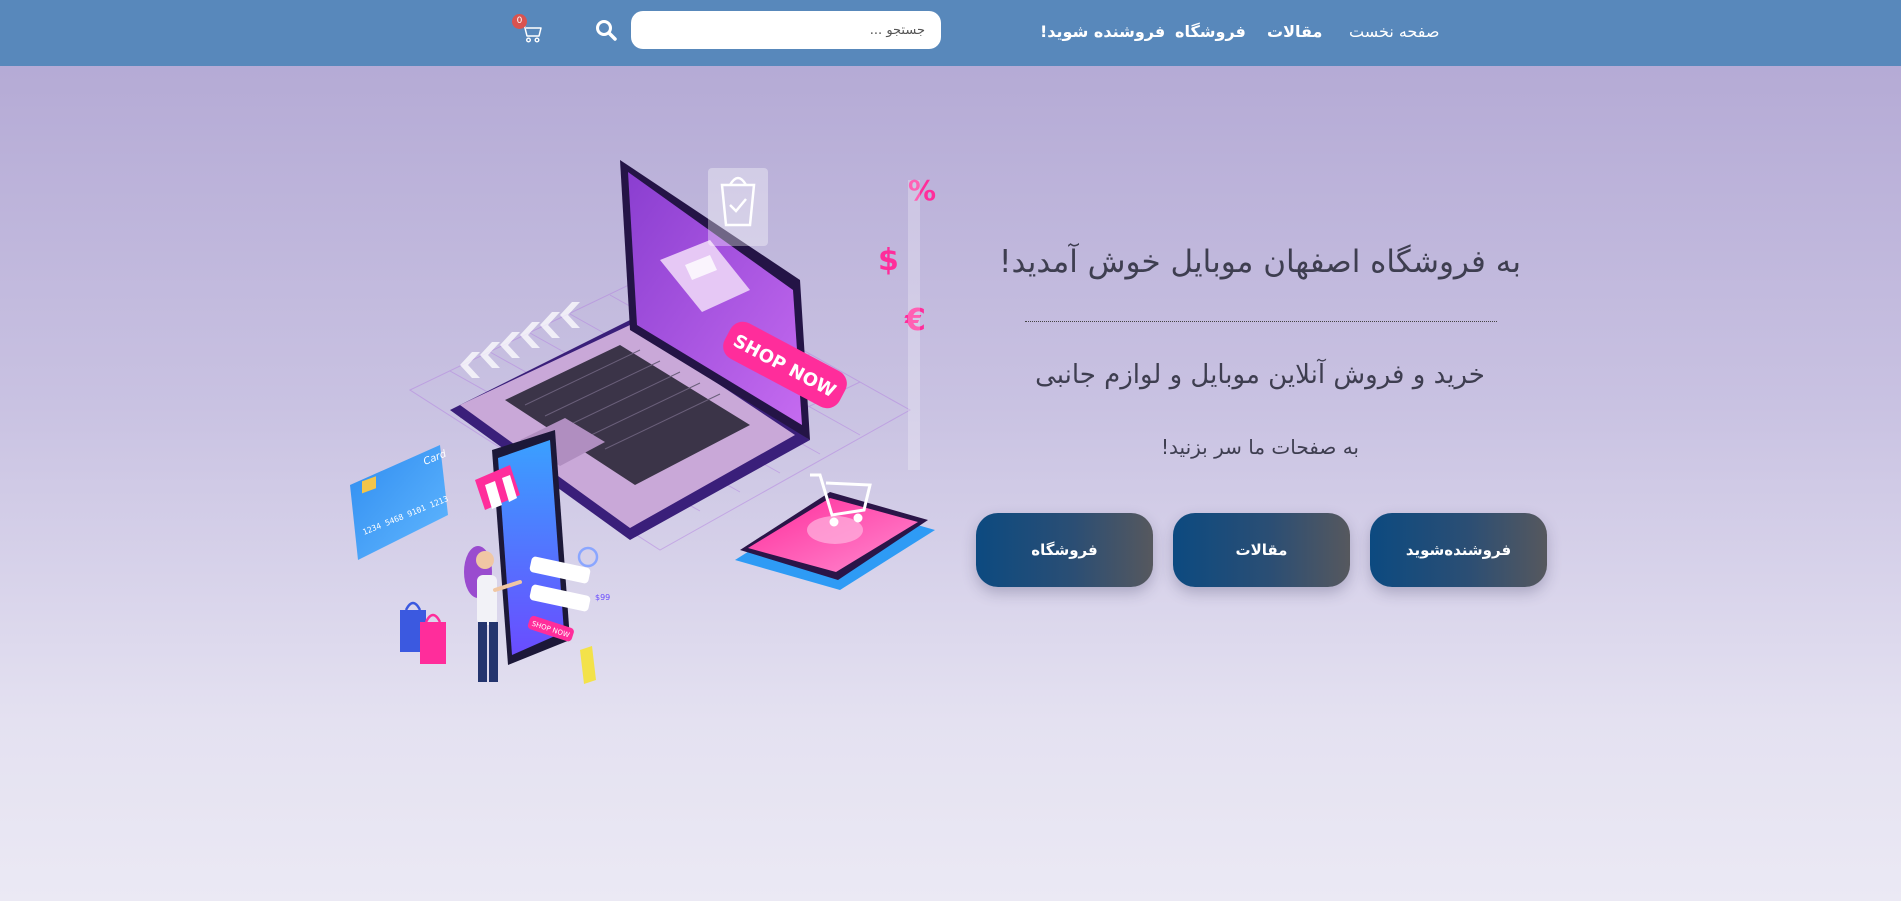 This screenshot has width=1901, height=901. Describe the element at coordinates (588, 665) in the screenshot. I see `price-tag` at that location.